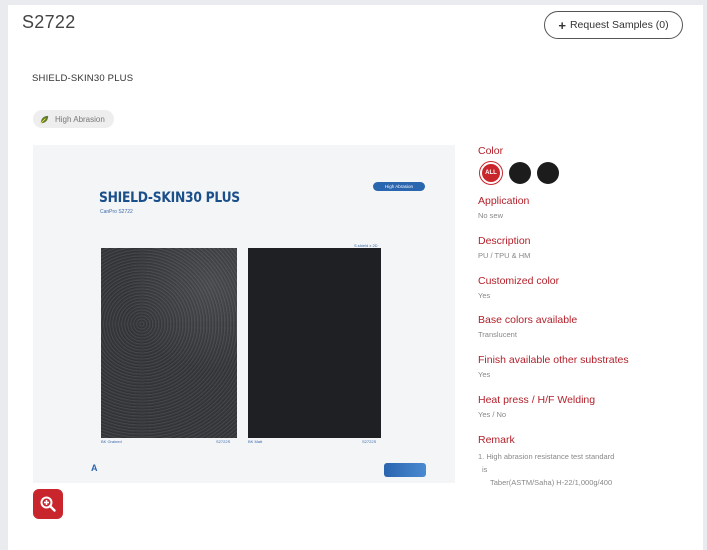  I want to click on swatch-matt, so click(314, 343).